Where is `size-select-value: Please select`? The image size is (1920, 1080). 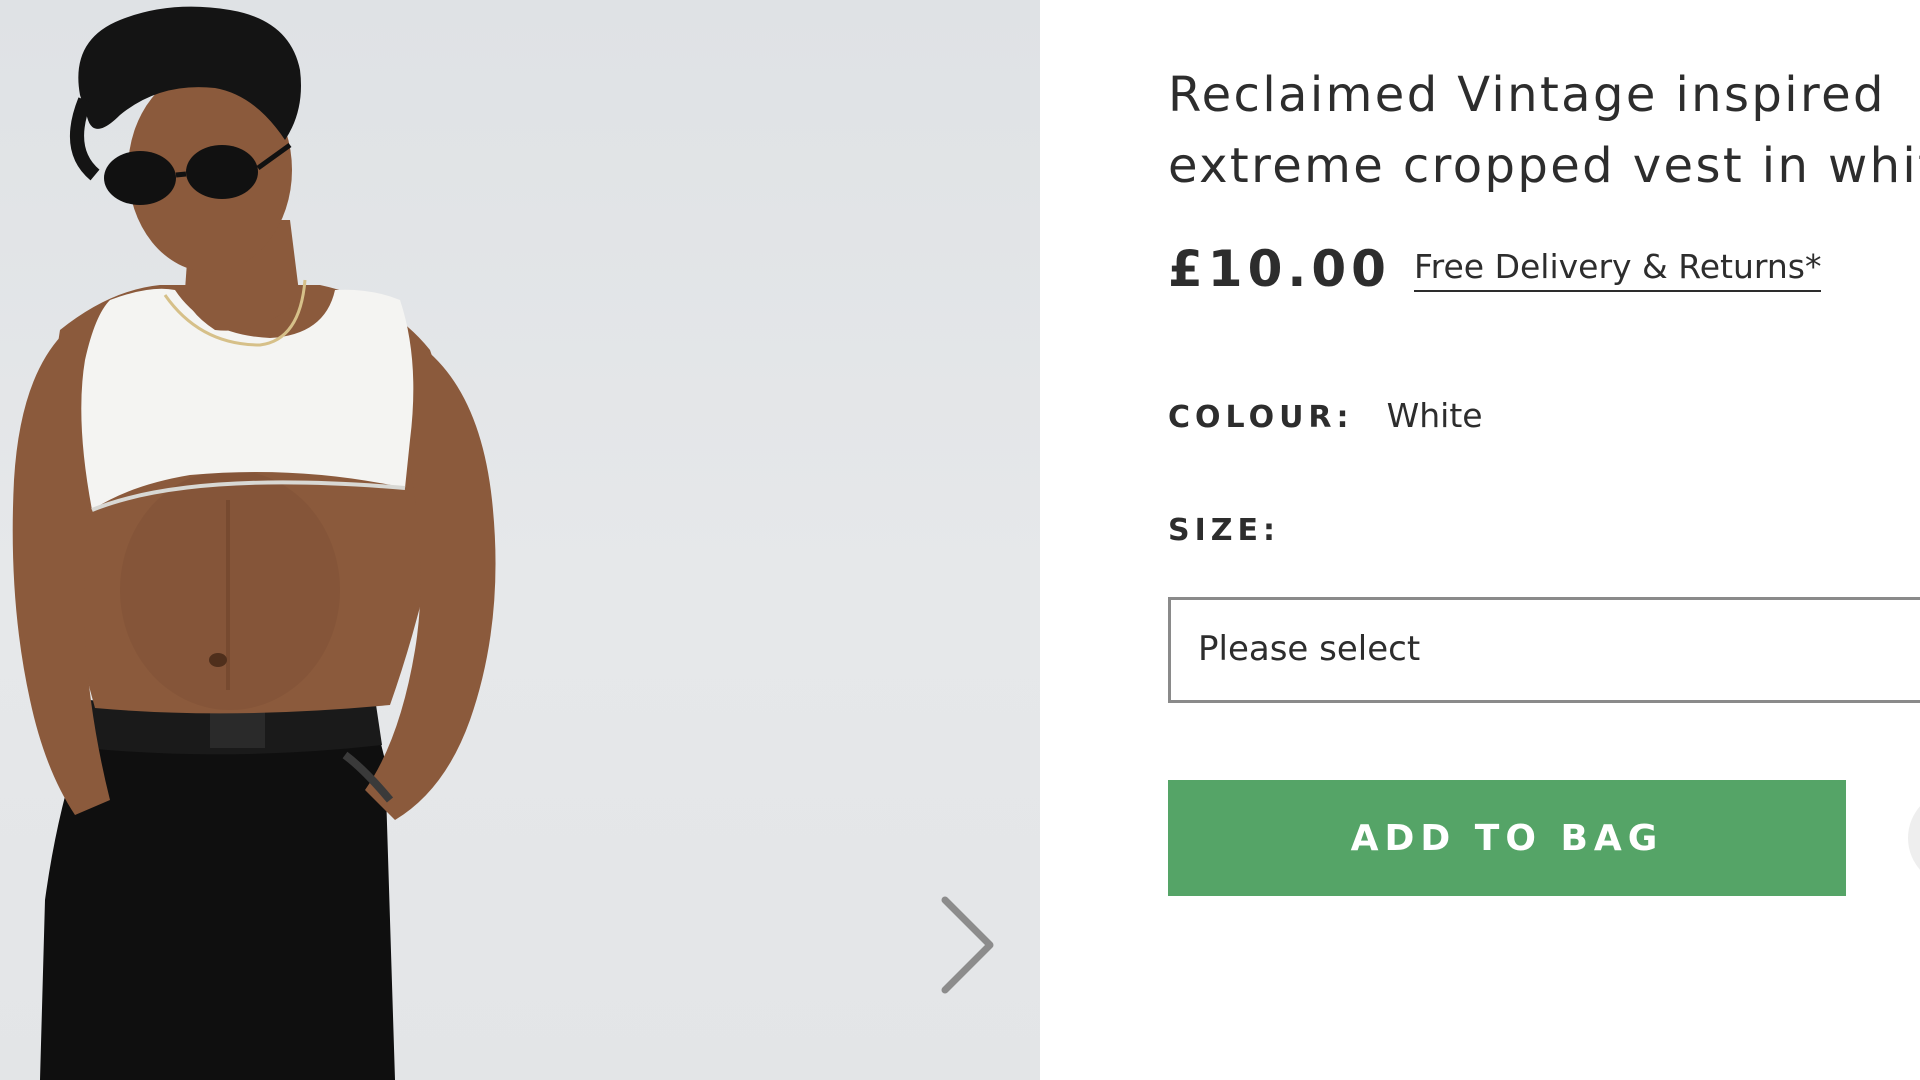
size-select-value: Please select is located at coordinates (1309, 649).